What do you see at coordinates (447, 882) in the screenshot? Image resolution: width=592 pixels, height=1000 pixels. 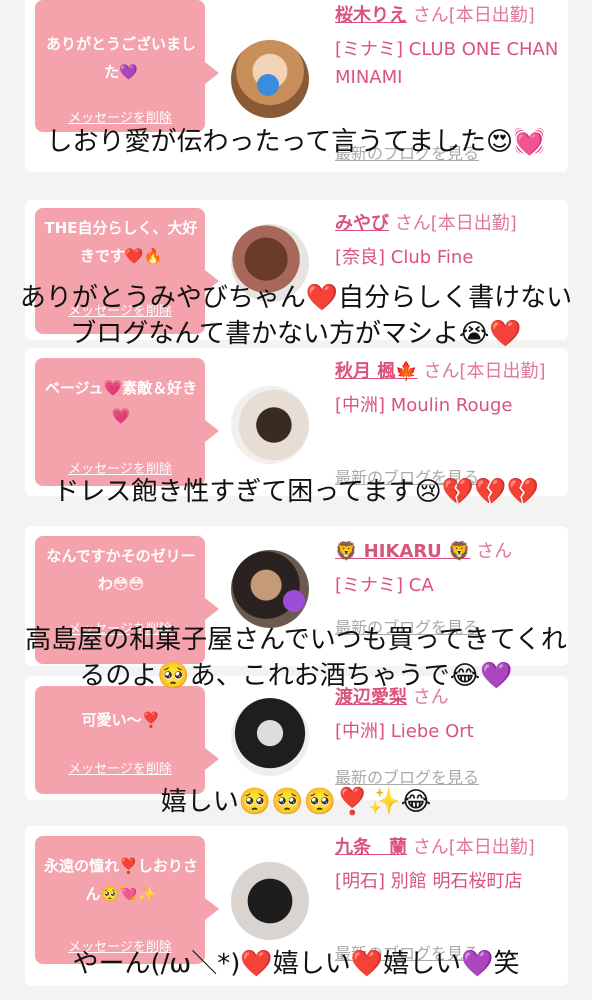 I see `shop-name: [明石] 別館 明石桜町店` at bounding box center [447, 882].